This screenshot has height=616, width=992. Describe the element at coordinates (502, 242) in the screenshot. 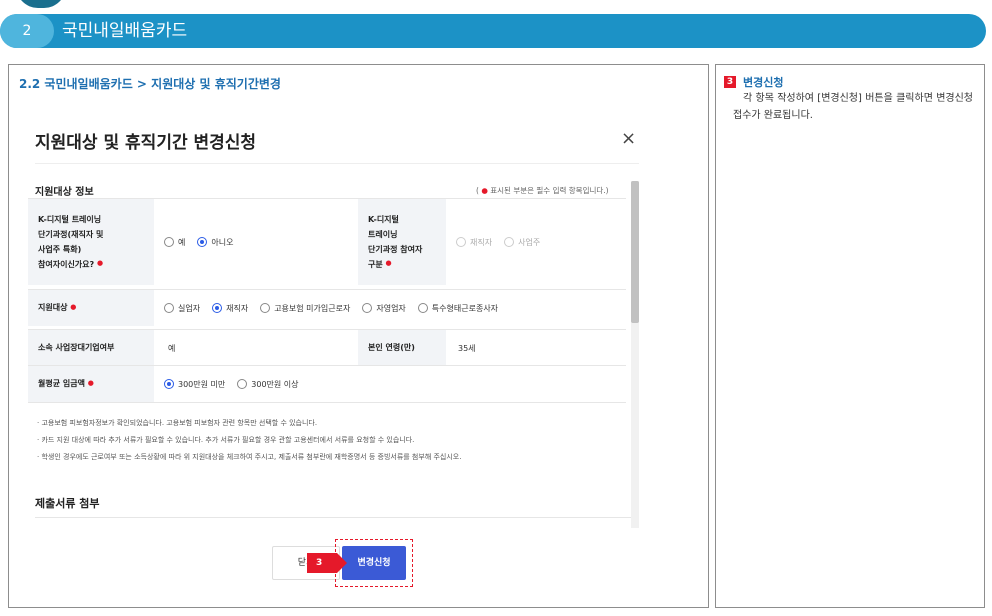

I see `k-type-radio-group: 재직자 사업주` at that location.